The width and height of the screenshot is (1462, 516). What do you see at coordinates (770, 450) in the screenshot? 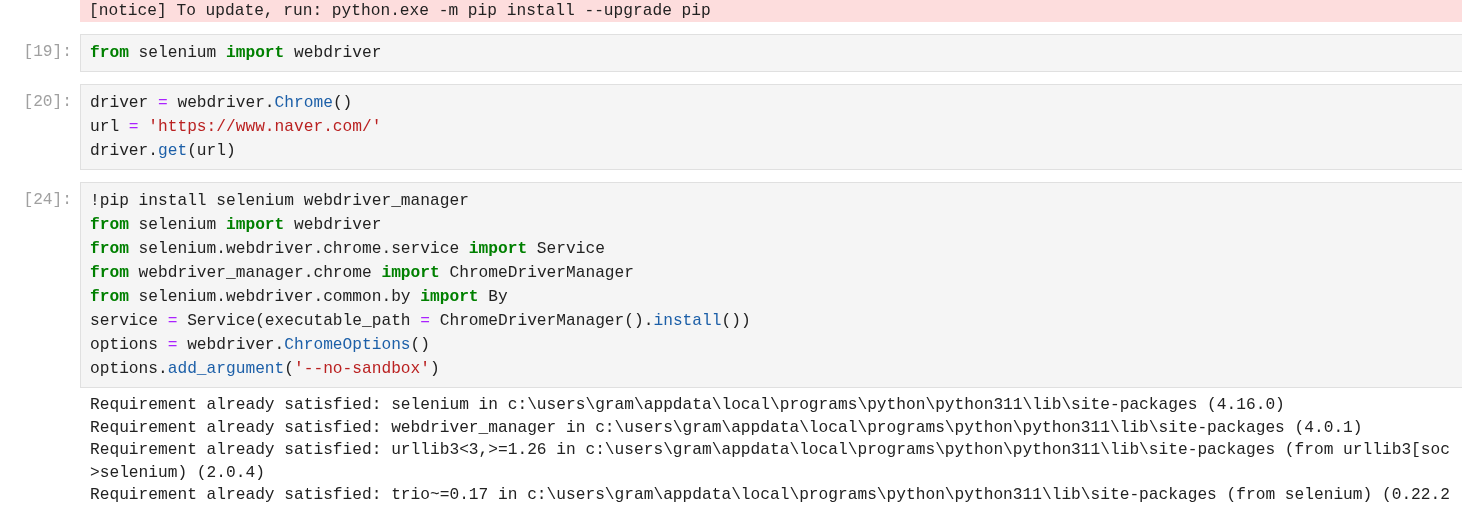
I see `output-line: Requirement already satisfied: urllib3<3,>=1.26 in c:\users\gram\appdata\local\programs\python\python311\lib\site-packages (from urllib3[soc` at bounding box center [770, 450].